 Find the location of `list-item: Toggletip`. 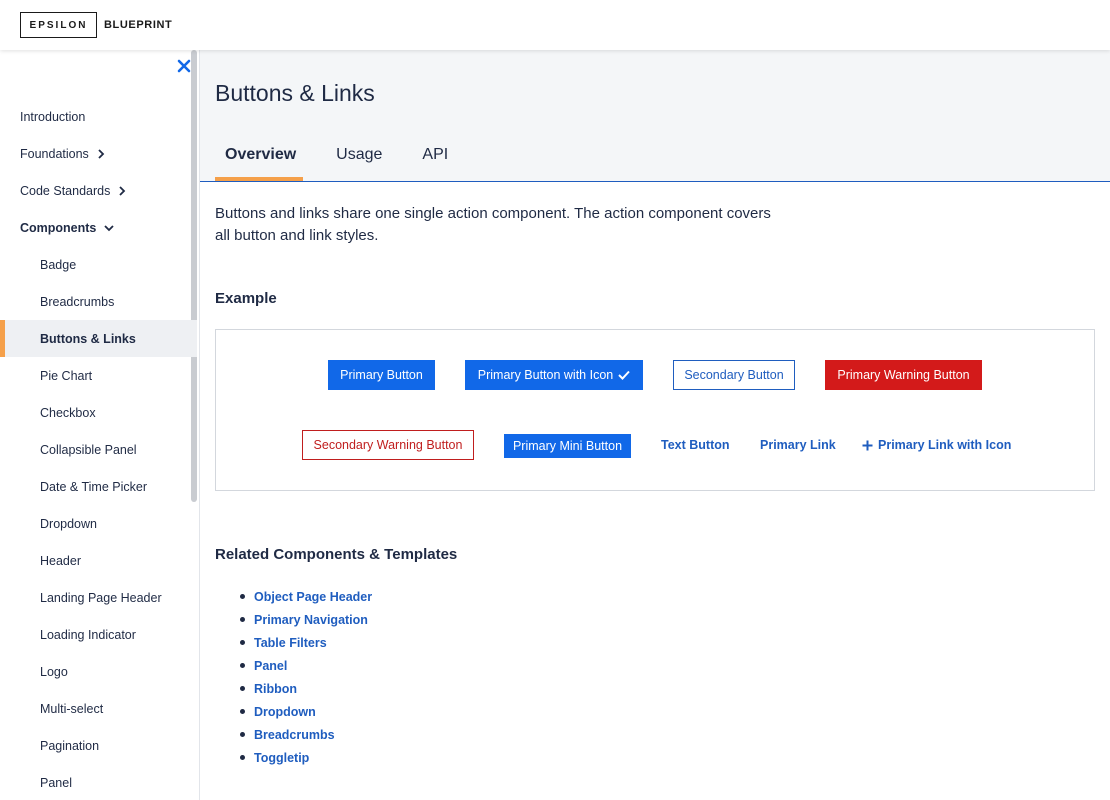

list-item: Toggletip is located at coordinates (306, 757).